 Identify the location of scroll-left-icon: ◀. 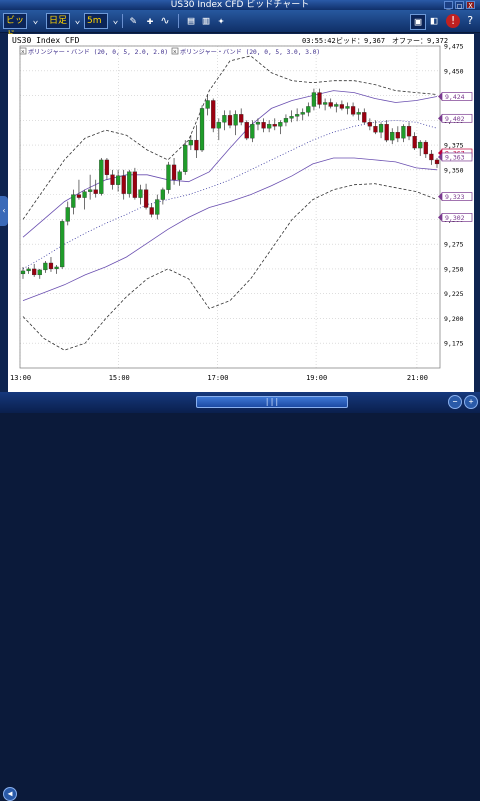
(10, 794).